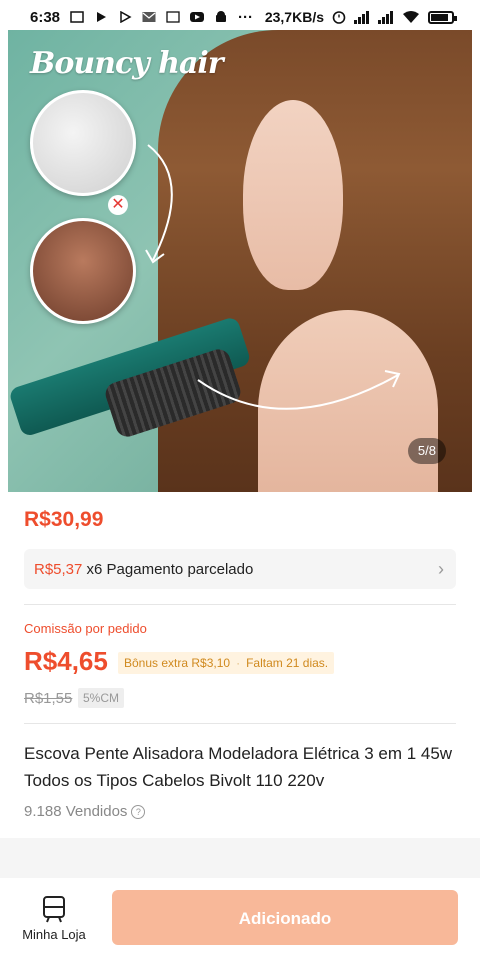 This screenshot has height=960, width=480. Describe the element at coordinates (77, 17) in the screenshot. I see `notification-icon` at that location.